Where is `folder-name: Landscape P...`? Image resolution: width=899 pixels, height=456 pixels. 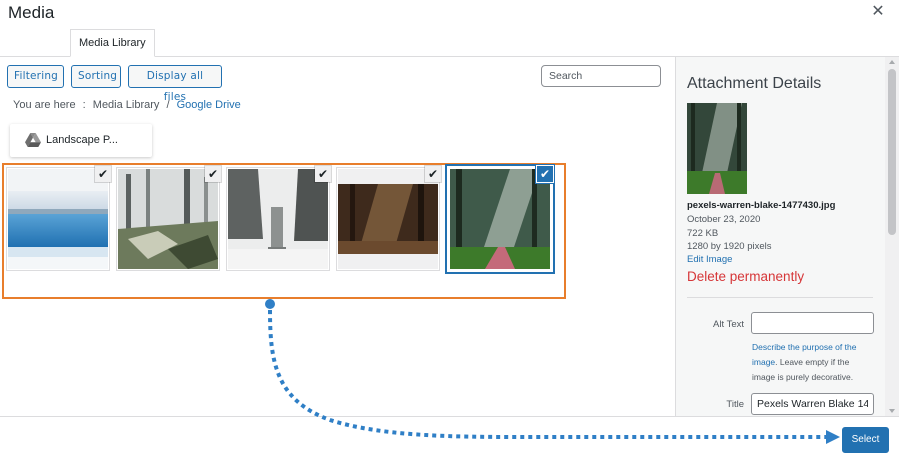
folder-name: Landscape P... is located at coordinates (82, 140).